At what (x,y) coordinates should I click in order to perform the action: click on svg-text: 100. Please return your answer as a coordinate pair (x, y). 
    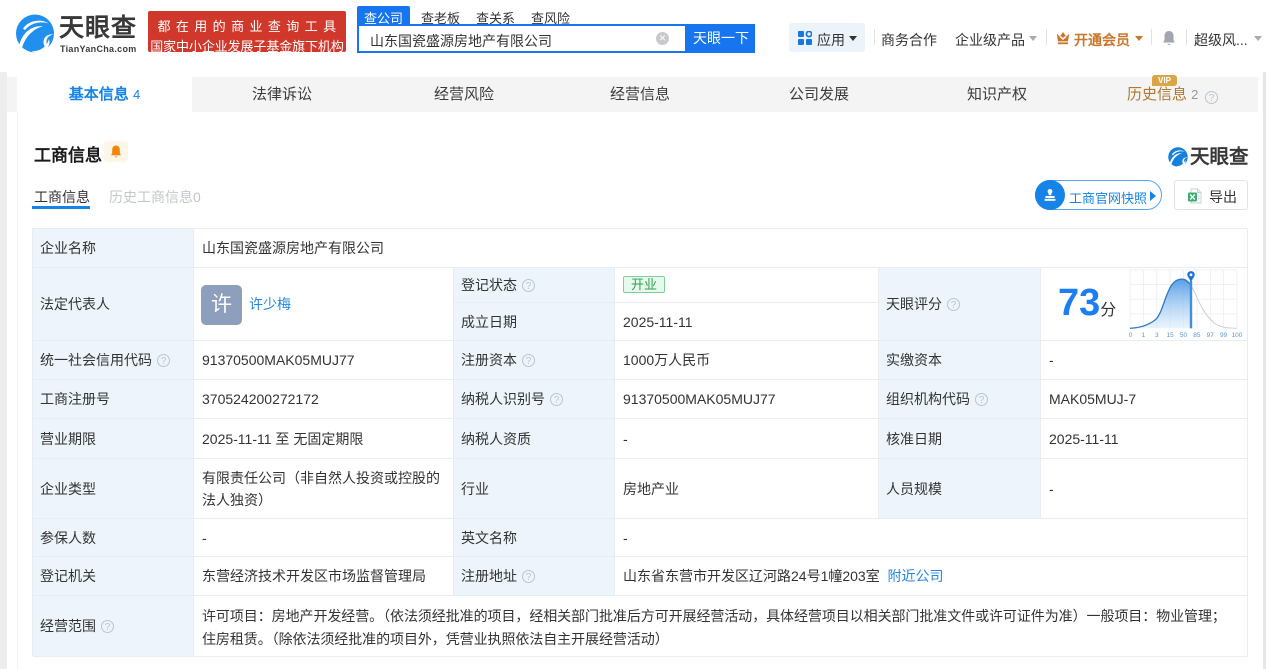
    Looking at the image, I should click on (1237, 335).